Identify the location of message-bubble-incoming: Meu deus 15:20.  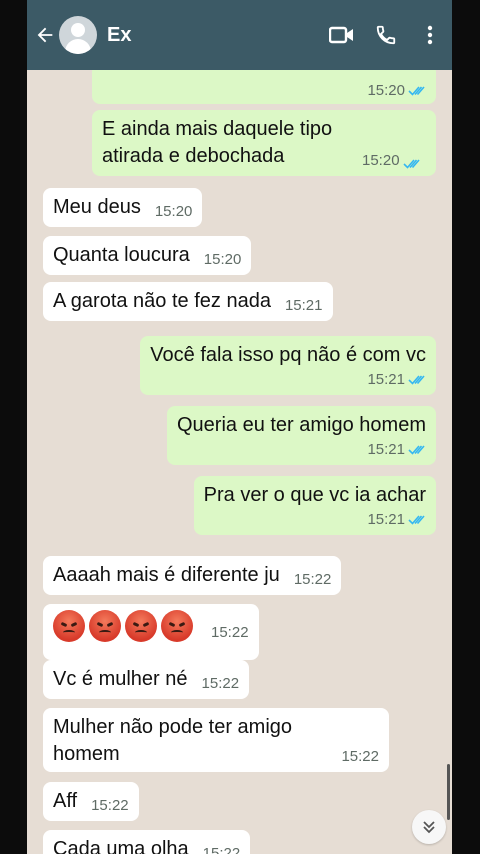
(123, 207).